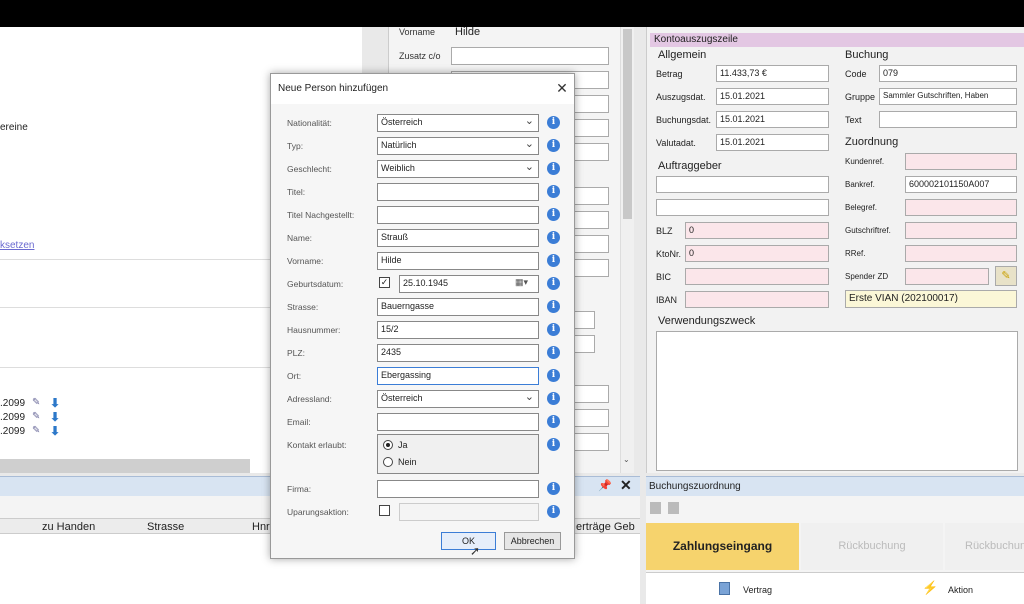 The image size is (1024, 604). Describe the element at coordinates (757, 253) in the screenshot. I see `ktonr-input: 0` at that location.